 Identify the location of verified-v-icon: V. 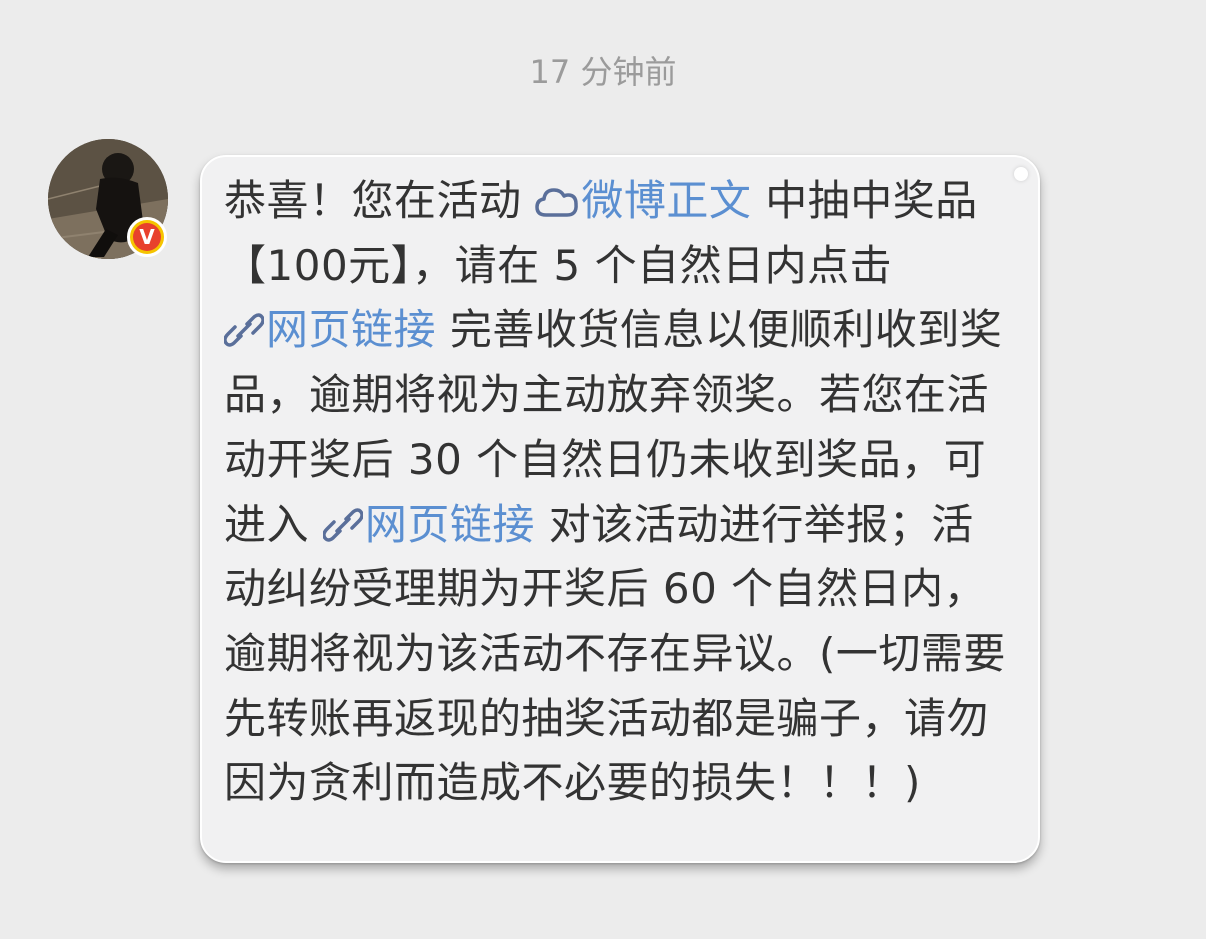
(147, 237).